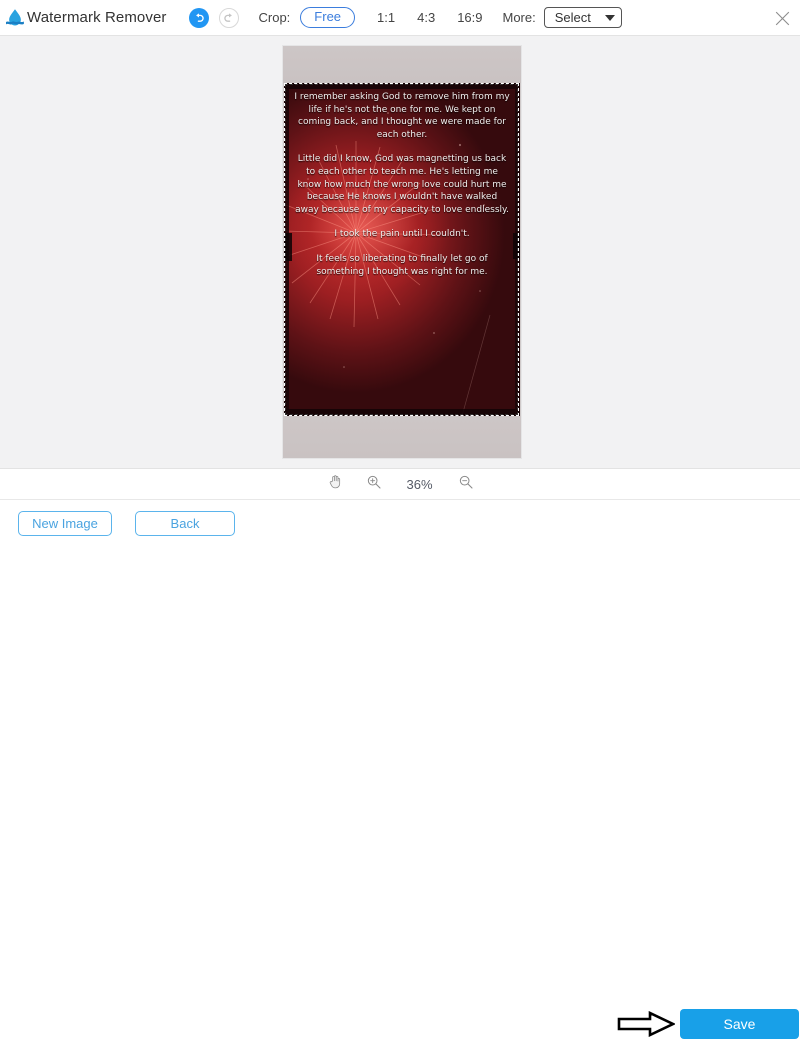  I want to click on water-drop-icon, so click(15, 17).